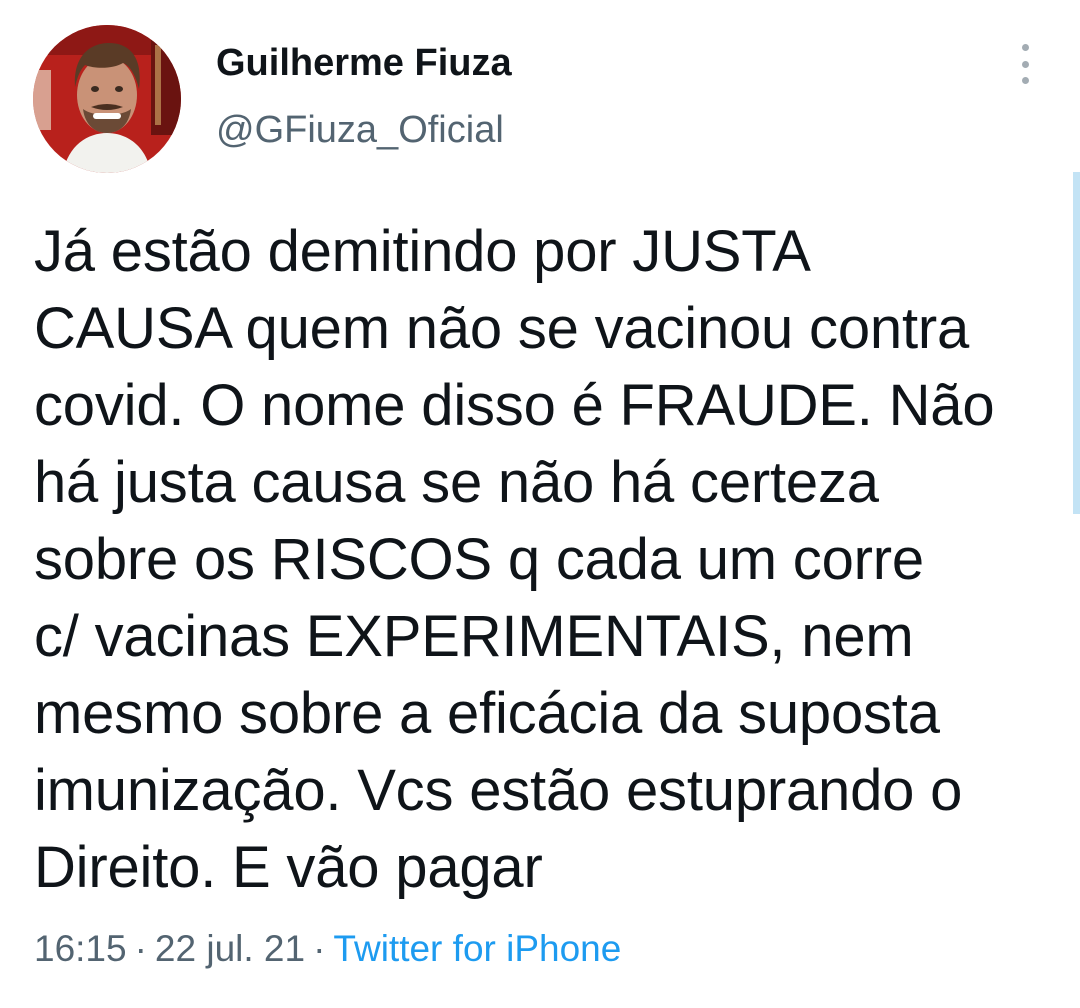  I want to click on tweet-line: sobre os RISCOS q cada um corre, so click(479, 559).